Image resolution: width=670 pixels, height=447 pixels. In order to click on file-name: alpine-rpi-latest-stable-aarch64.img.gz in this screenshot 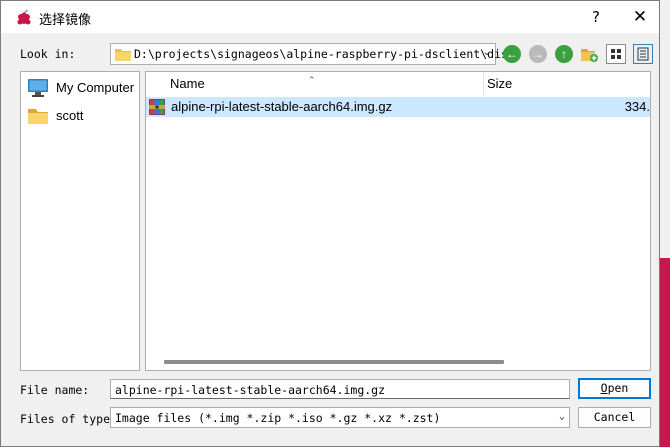, I will do `click(282, 106)`.